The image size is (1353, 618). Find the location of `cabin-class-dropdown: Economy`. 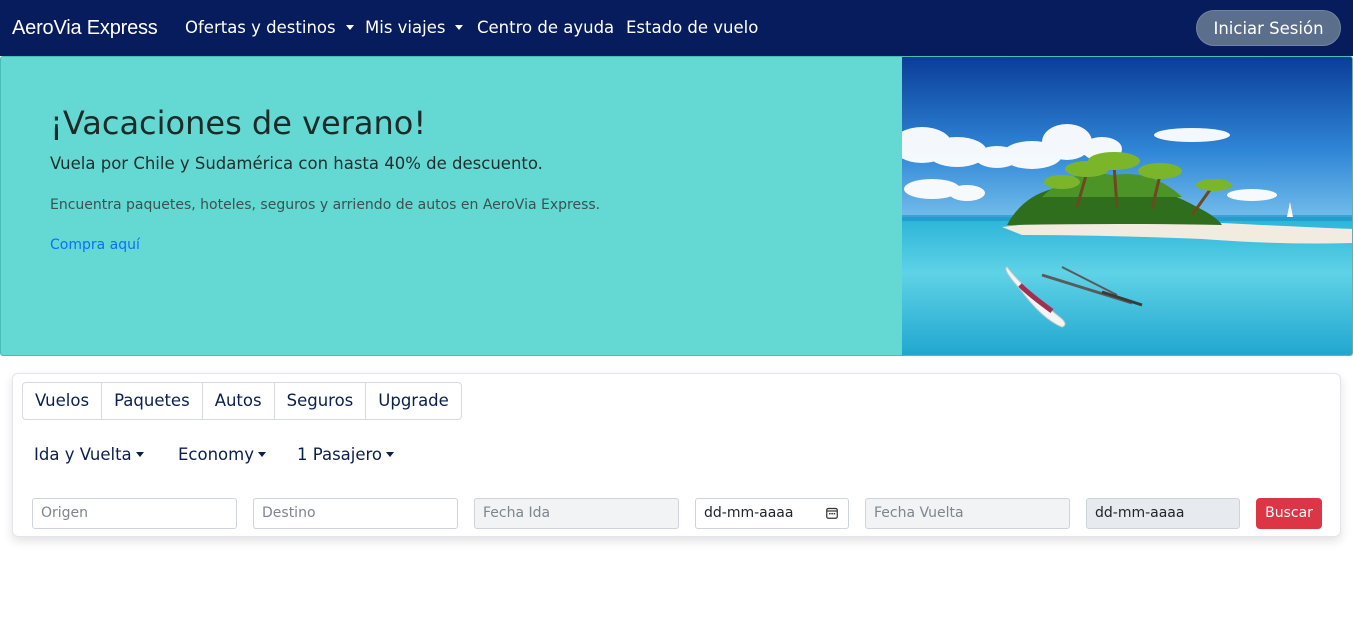

cabin-class-dropdown: Economy is located at coordinates (222, 455).